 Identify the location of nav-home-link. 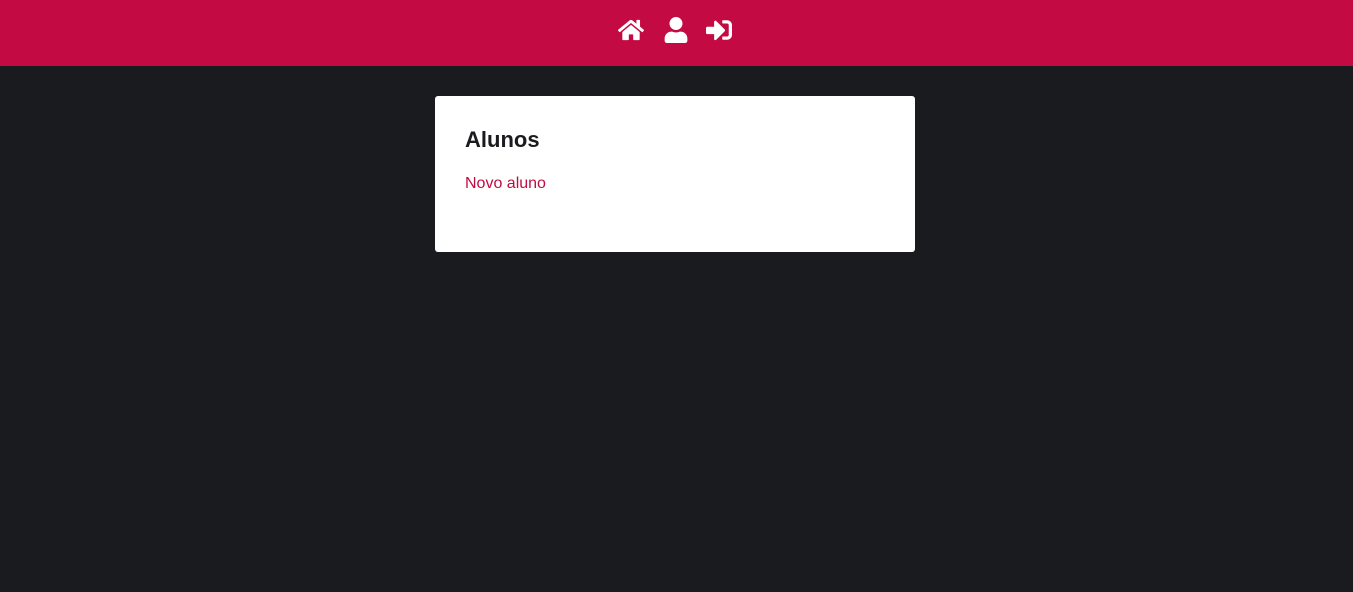
(631, 30).